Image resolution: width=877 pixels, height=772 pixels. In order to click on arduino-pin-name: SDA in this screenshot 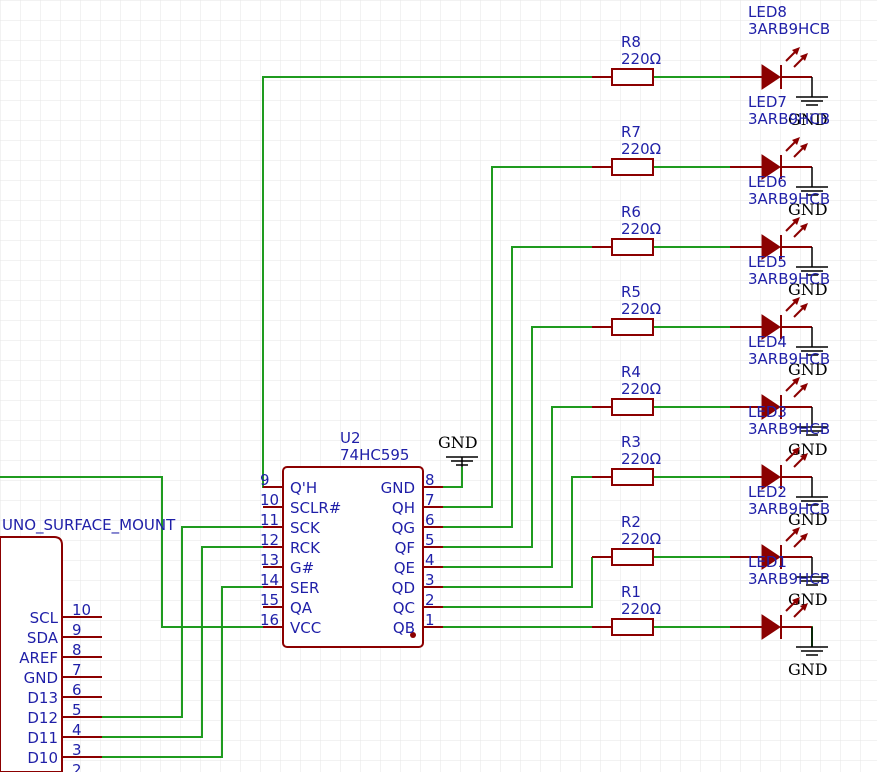, I will do `click(43, 638)`.